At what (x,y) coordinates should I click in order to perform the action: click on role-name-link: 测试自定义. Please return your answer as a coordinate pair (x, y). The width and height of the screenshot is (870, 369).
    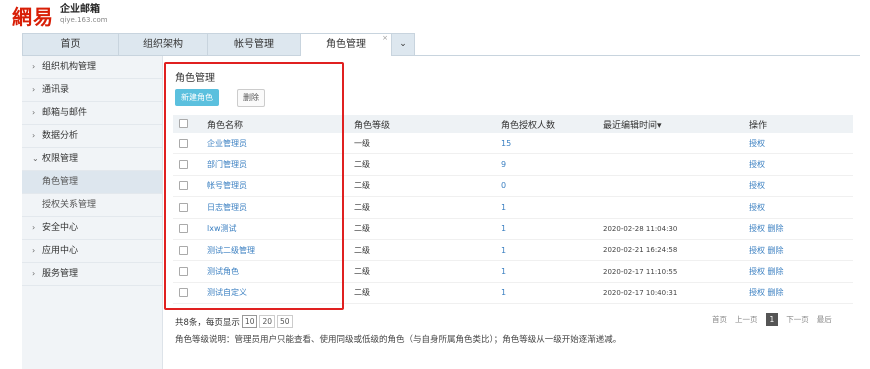
    Looking at the image, I should click on (227, 292).